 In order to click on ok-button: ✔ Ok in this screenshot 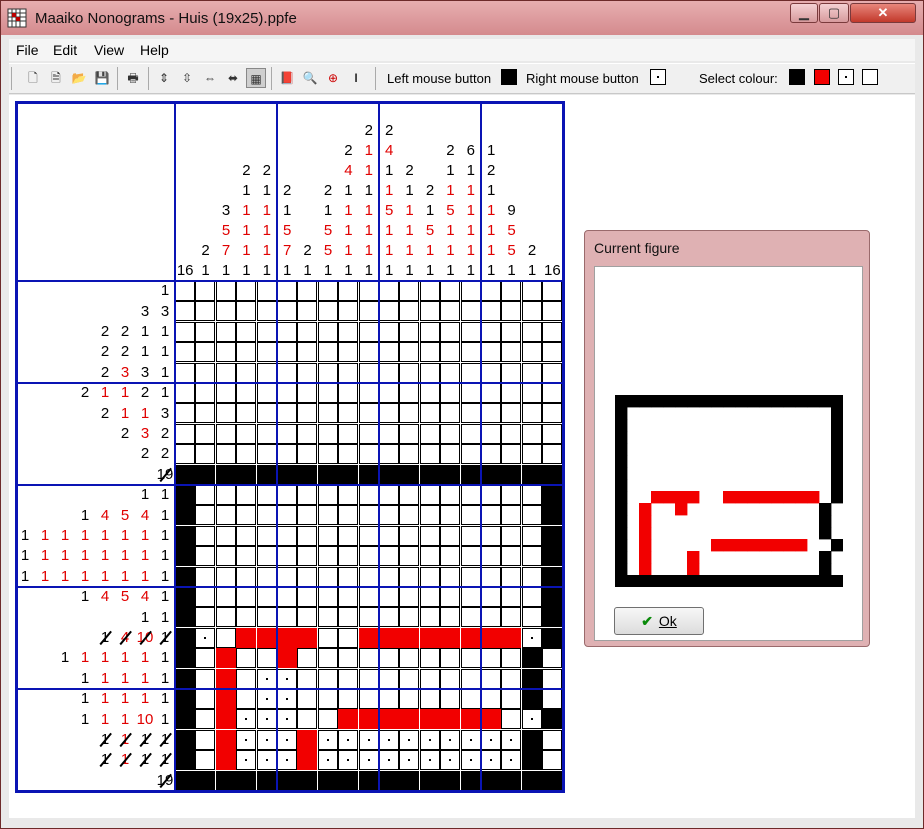, I will do `click(659, 621)`.